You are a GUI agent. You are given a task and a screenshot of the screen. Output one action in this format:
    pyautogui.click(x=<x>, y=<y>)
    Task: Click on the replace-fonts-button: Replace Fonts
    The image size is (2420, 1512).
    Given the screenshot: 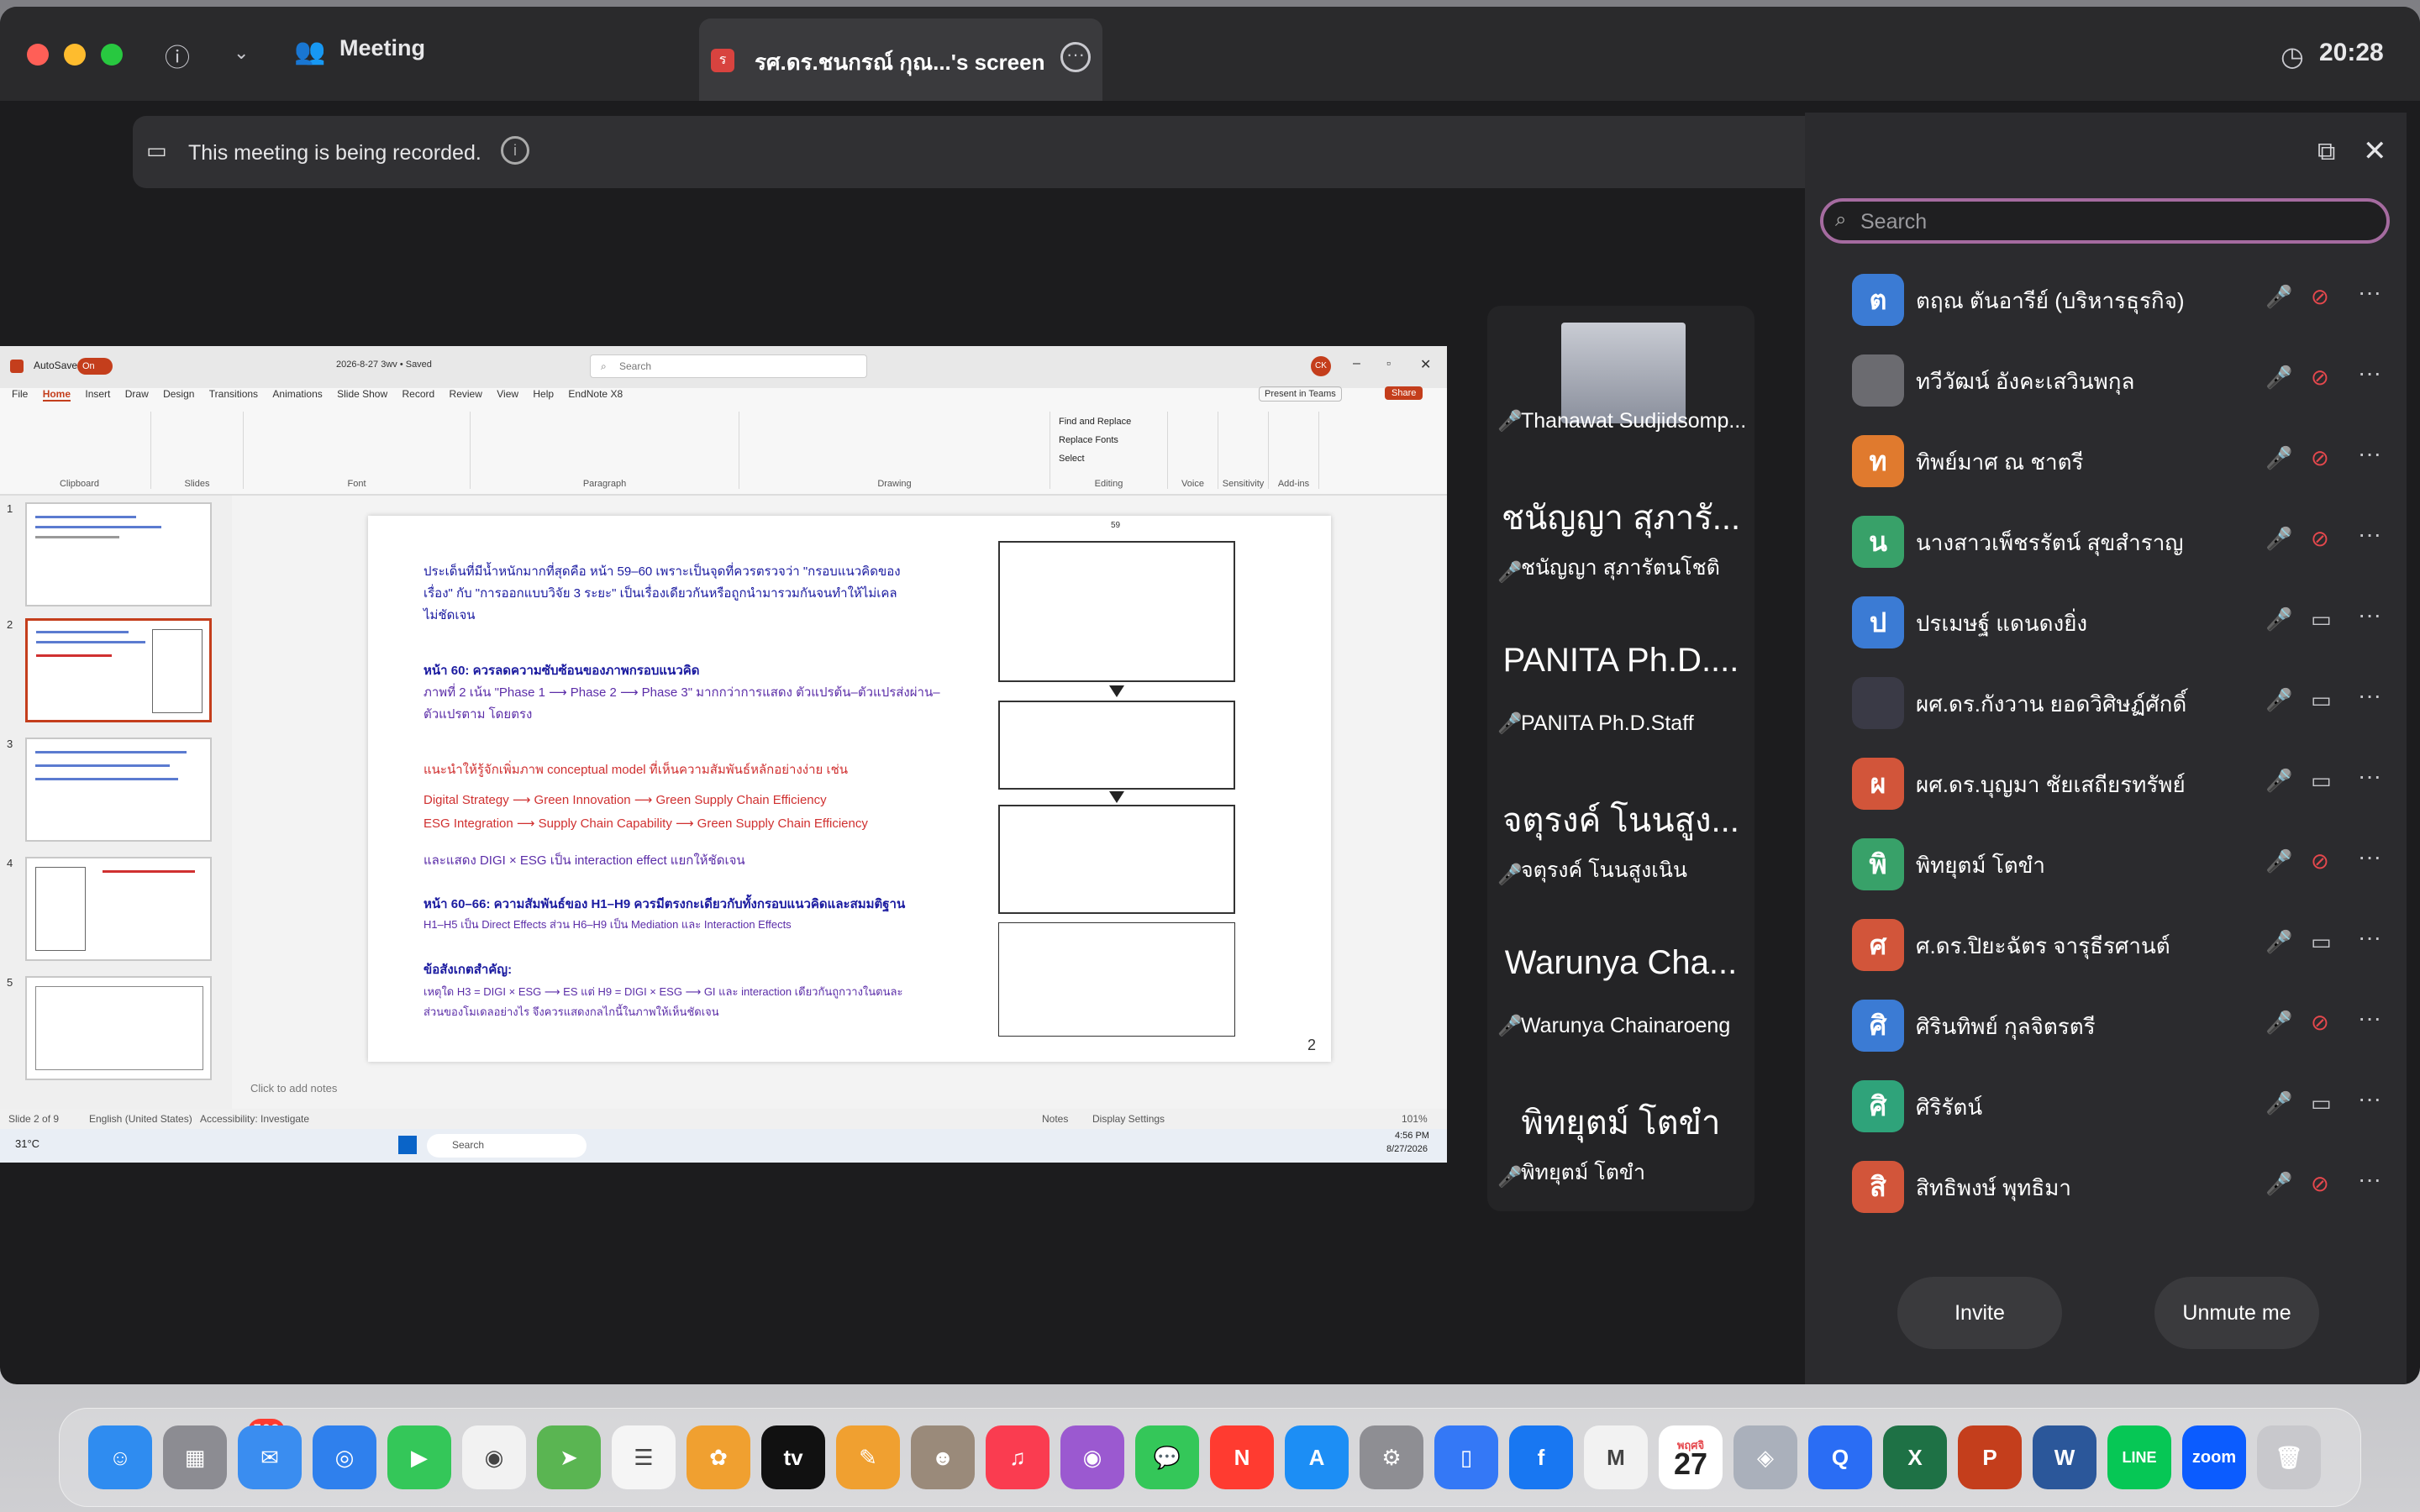 What is the action you would take?
    pyautogui.click(x=1088, y=440)
    